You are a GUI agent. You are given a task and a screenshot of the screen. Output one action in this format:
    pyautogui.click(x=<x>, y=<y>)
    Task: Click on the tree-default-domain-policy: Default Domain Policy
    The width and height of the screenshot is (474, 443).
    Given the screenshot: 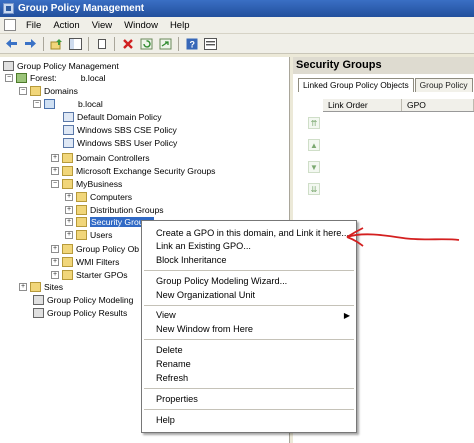 What is the action you would take?
    pyautogui.click(x=112, y=117)
    